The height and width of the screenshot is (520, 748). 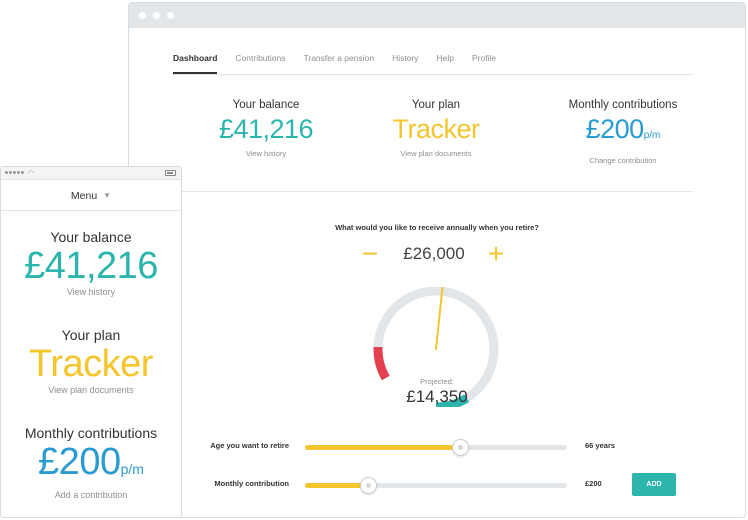 I want to click on view-plan-documents-link: View plan documents, so click(x=436, y=153).